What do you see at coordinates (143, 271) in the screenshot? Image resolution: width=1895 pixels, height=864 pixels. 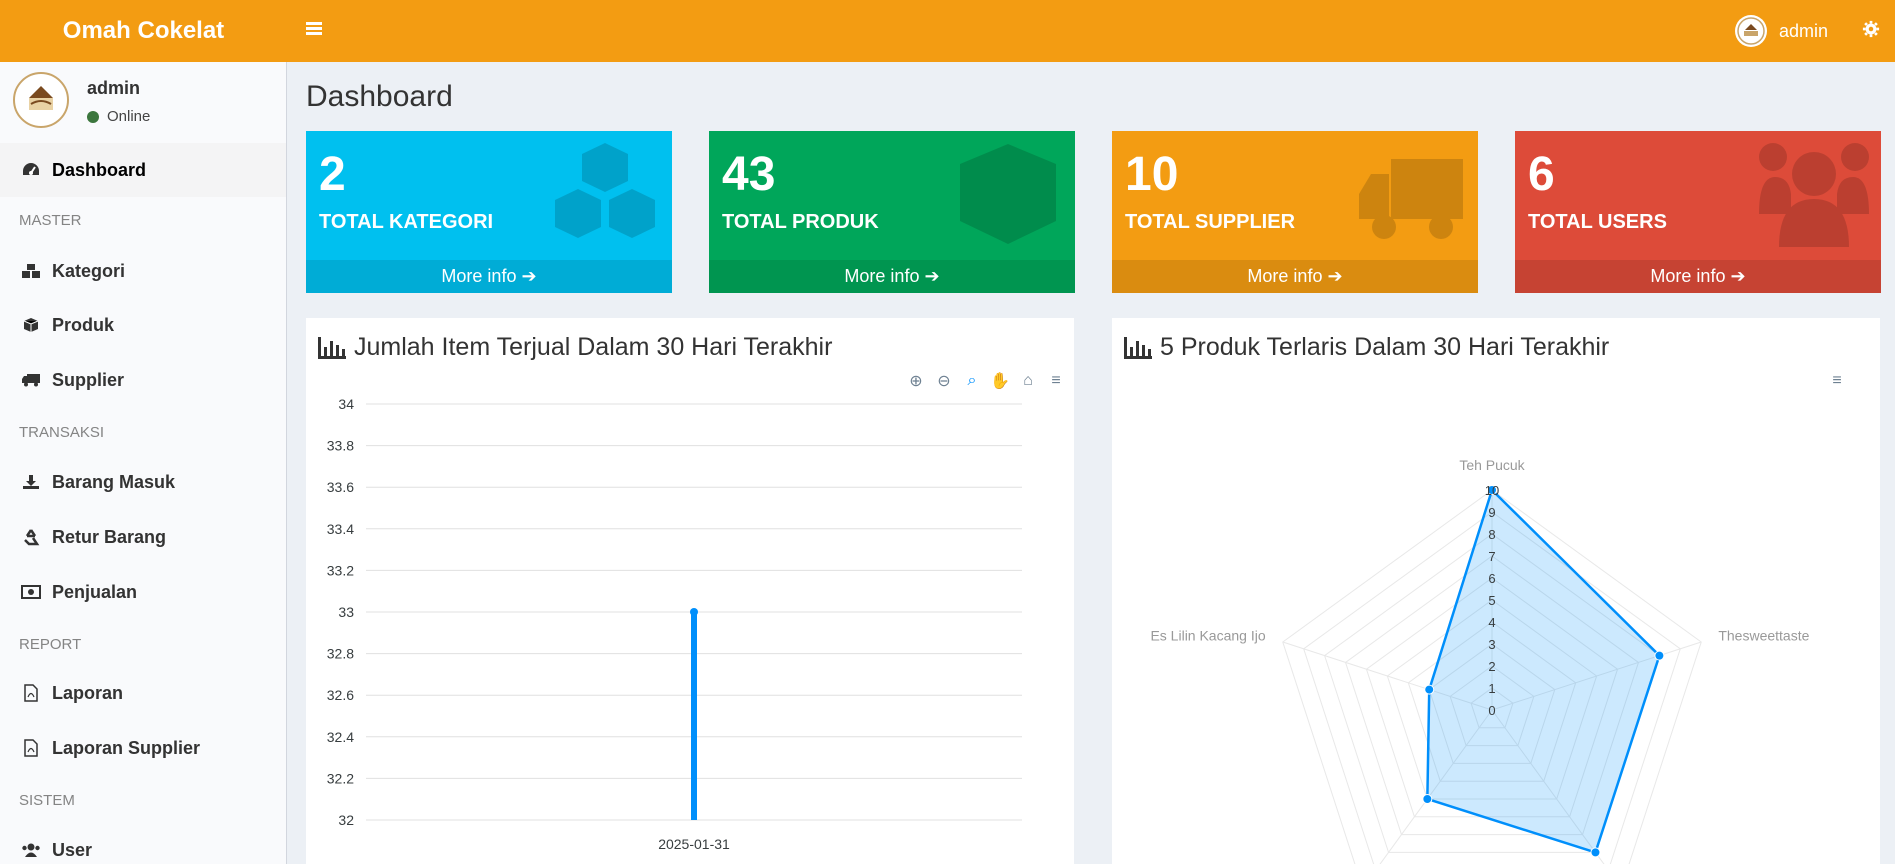 I see `sidebar-item-kategori: Kategori` at bounding box center [143, 271].